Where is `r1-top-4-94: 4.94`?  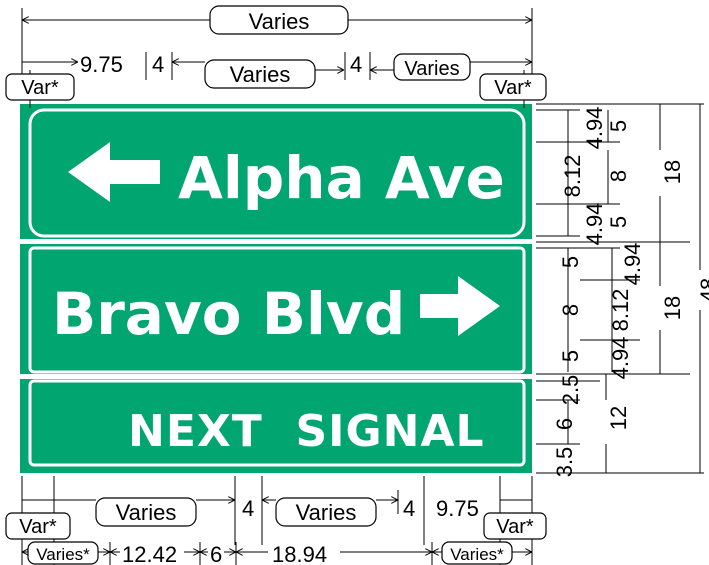
r1-top-4-94: 4.94 is located at coordinates (594, 128).